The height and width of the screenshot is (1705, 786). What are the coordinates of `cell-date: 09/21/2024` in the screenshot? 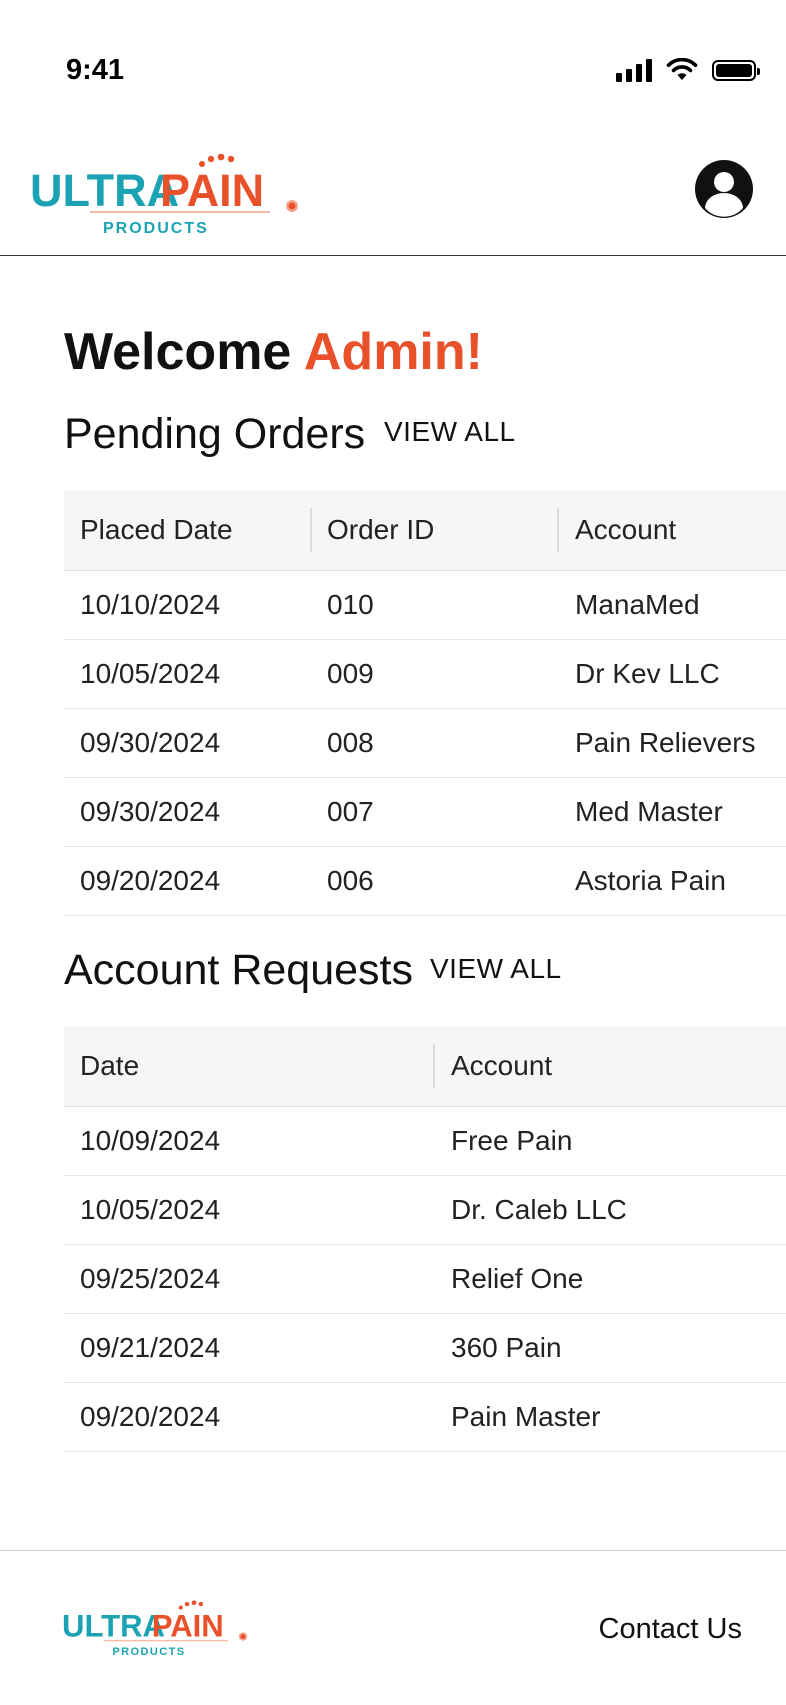 It's located at (150, 1347).